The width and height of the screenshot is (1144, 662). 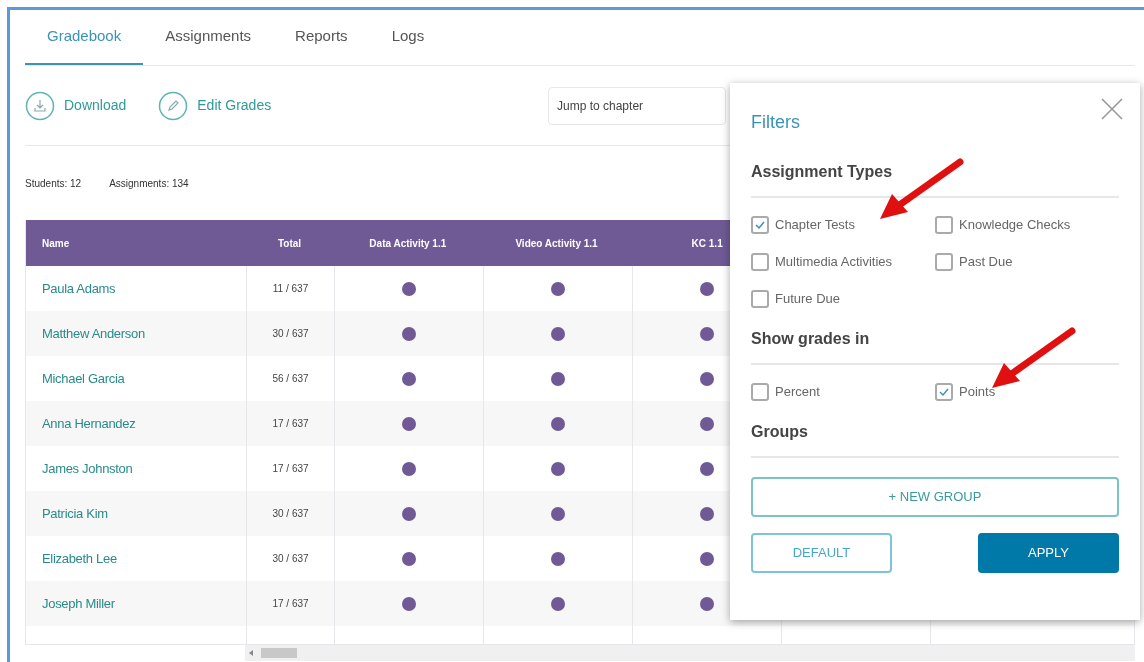 What do you see at coordinates (707, 243) in the screenshot?
I see `column-header: KC 1.1` at bounding box center [707, 243].